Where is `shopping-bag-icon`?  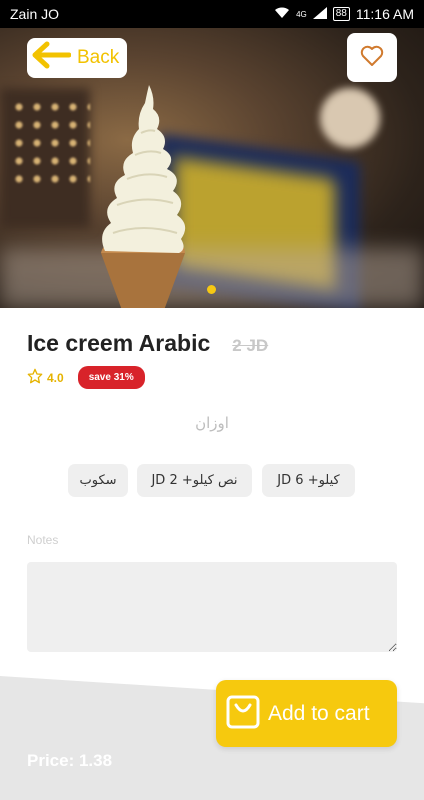
shopping-bag-icon is located at coordinates (243, 714).